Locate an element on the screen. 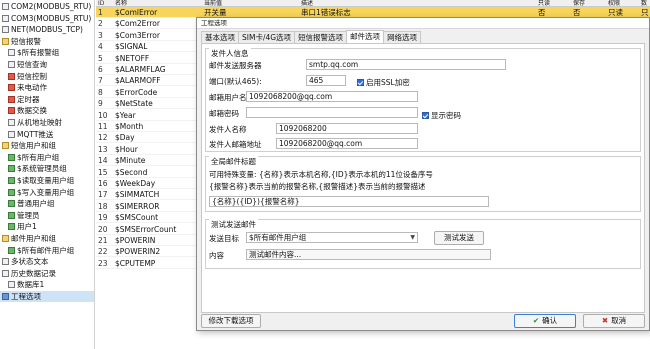  cell-idx: 23 is located at coordinates (103, 263).